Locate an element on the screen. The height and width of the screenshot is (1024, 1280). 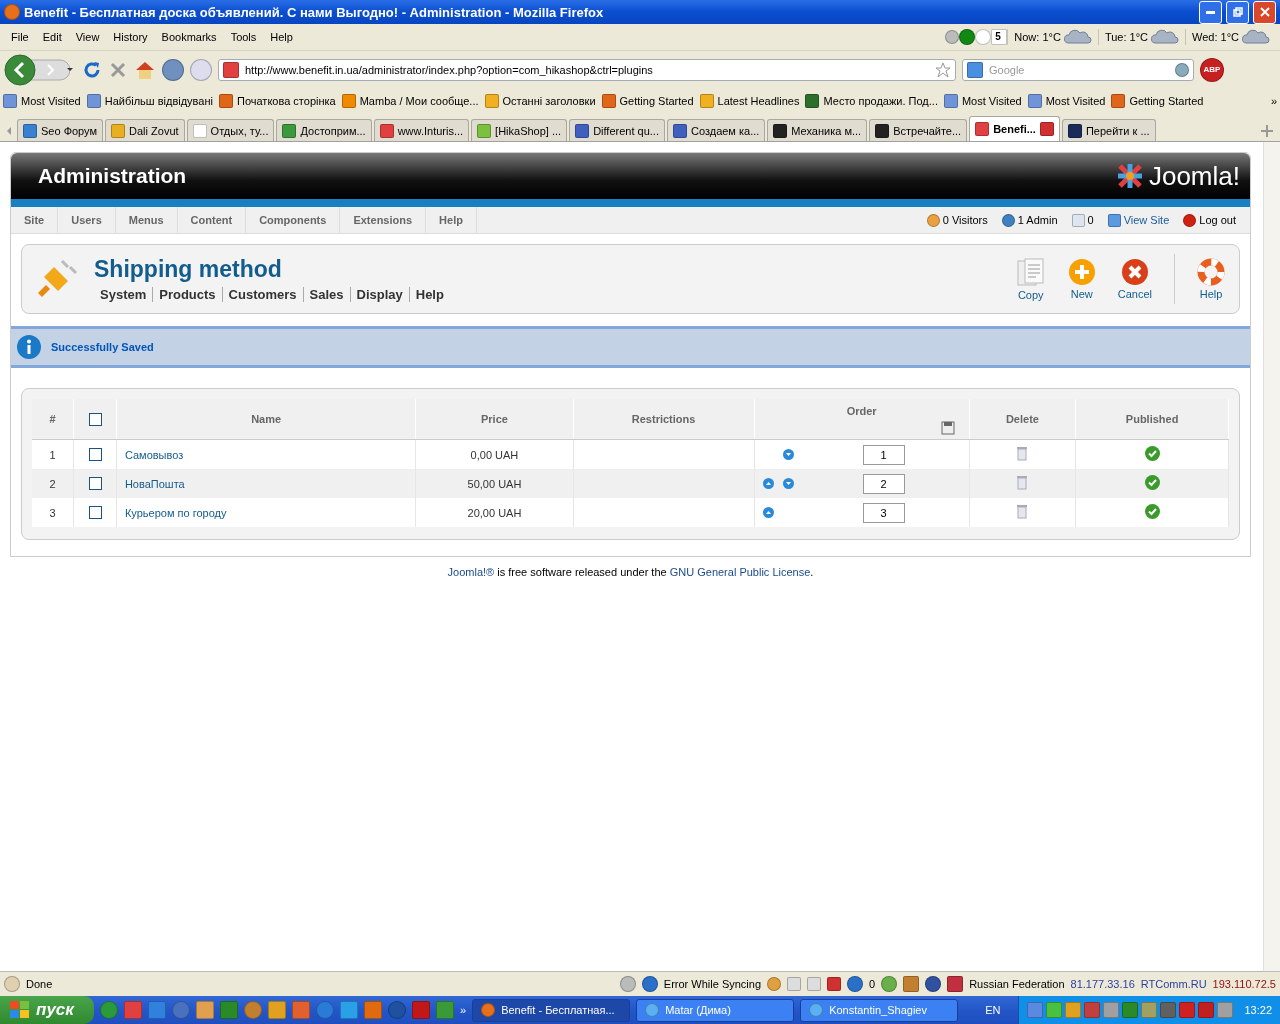
save-order-icon is located at coordinates (947, 428).